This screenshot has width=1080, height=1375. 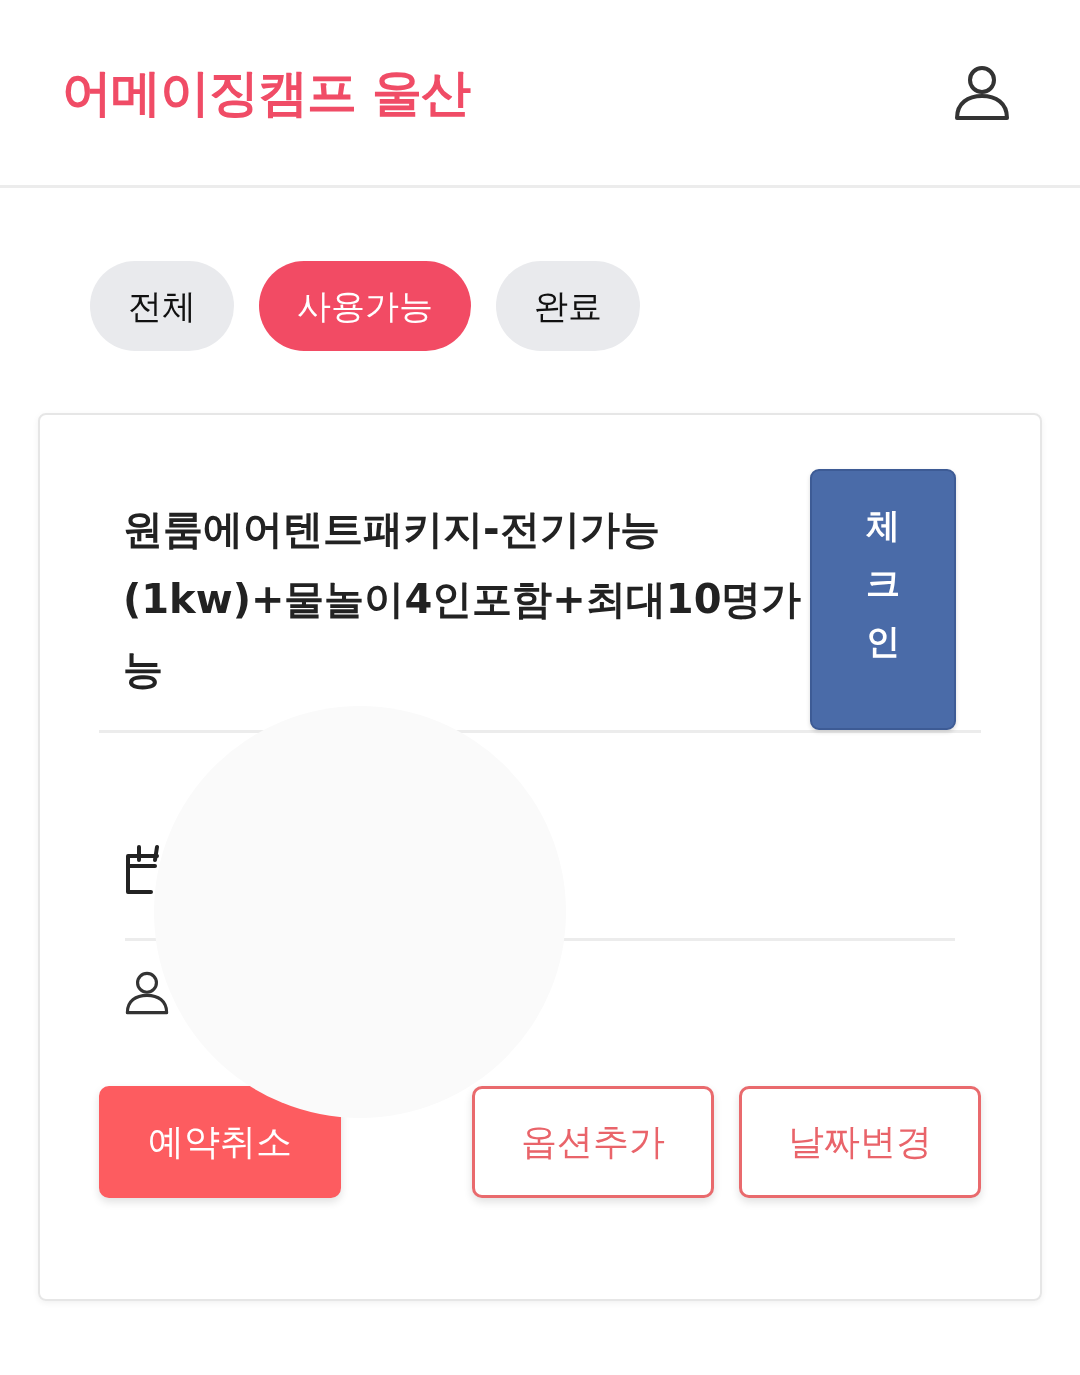 What do you see at coordinates (147, 993) in the screenshot?
I see `person-icon` at bounding box center [147, 993].